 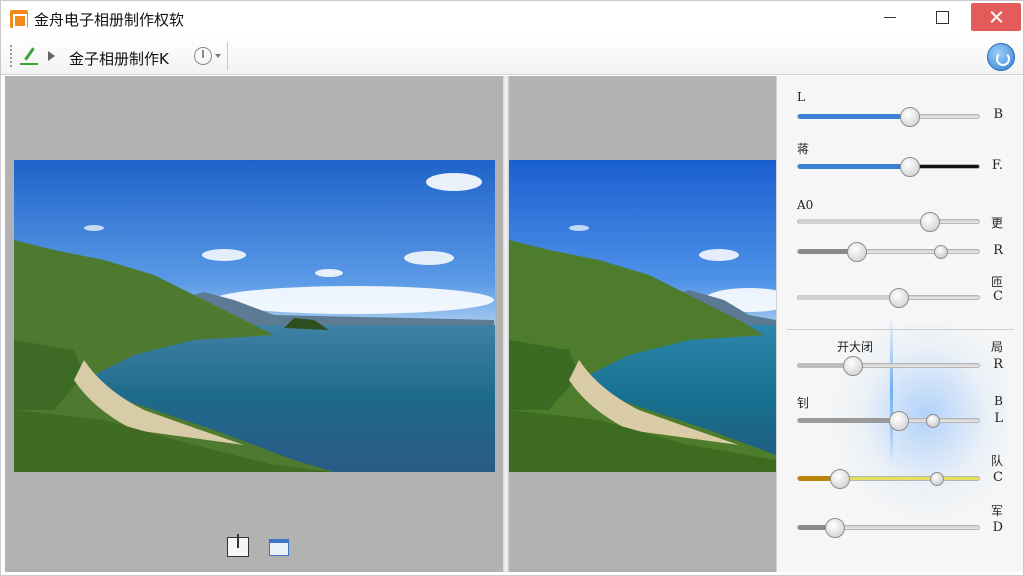 I want to click on slider-extra-label-4: 匝, so click(x=996, y=282).